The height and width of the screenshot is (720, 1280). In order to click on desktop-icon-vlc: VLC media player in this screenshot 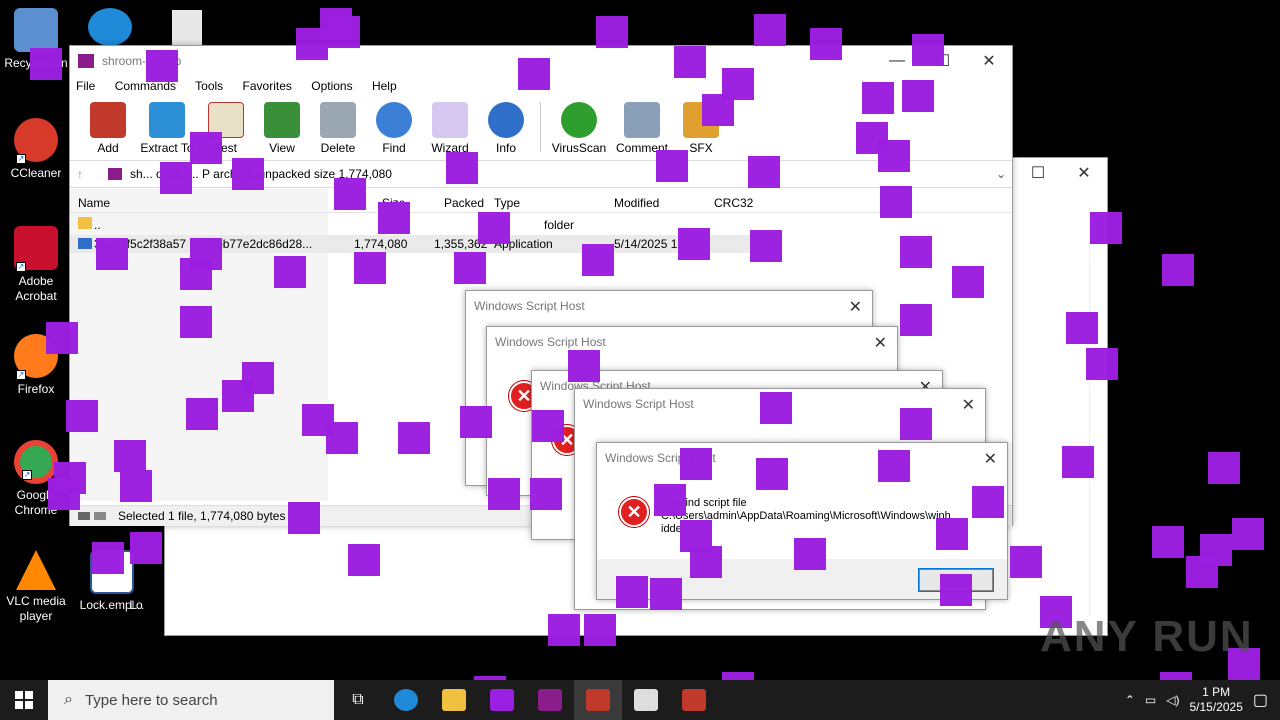, I will do `click(36, 587)`.